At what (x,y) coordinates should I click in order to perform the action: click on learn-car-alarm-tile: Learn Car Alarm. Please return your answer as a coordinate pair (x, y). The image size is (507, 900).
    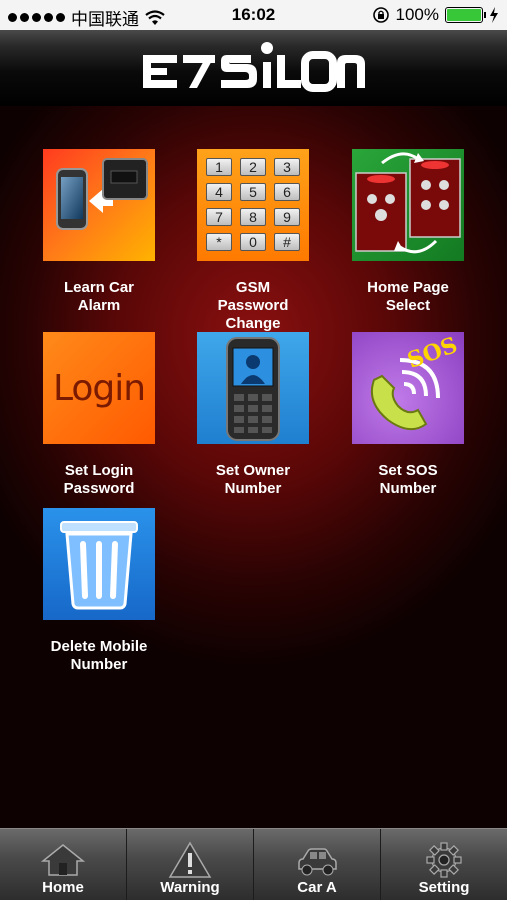
    Looking at the image, I should click on (99, 232).